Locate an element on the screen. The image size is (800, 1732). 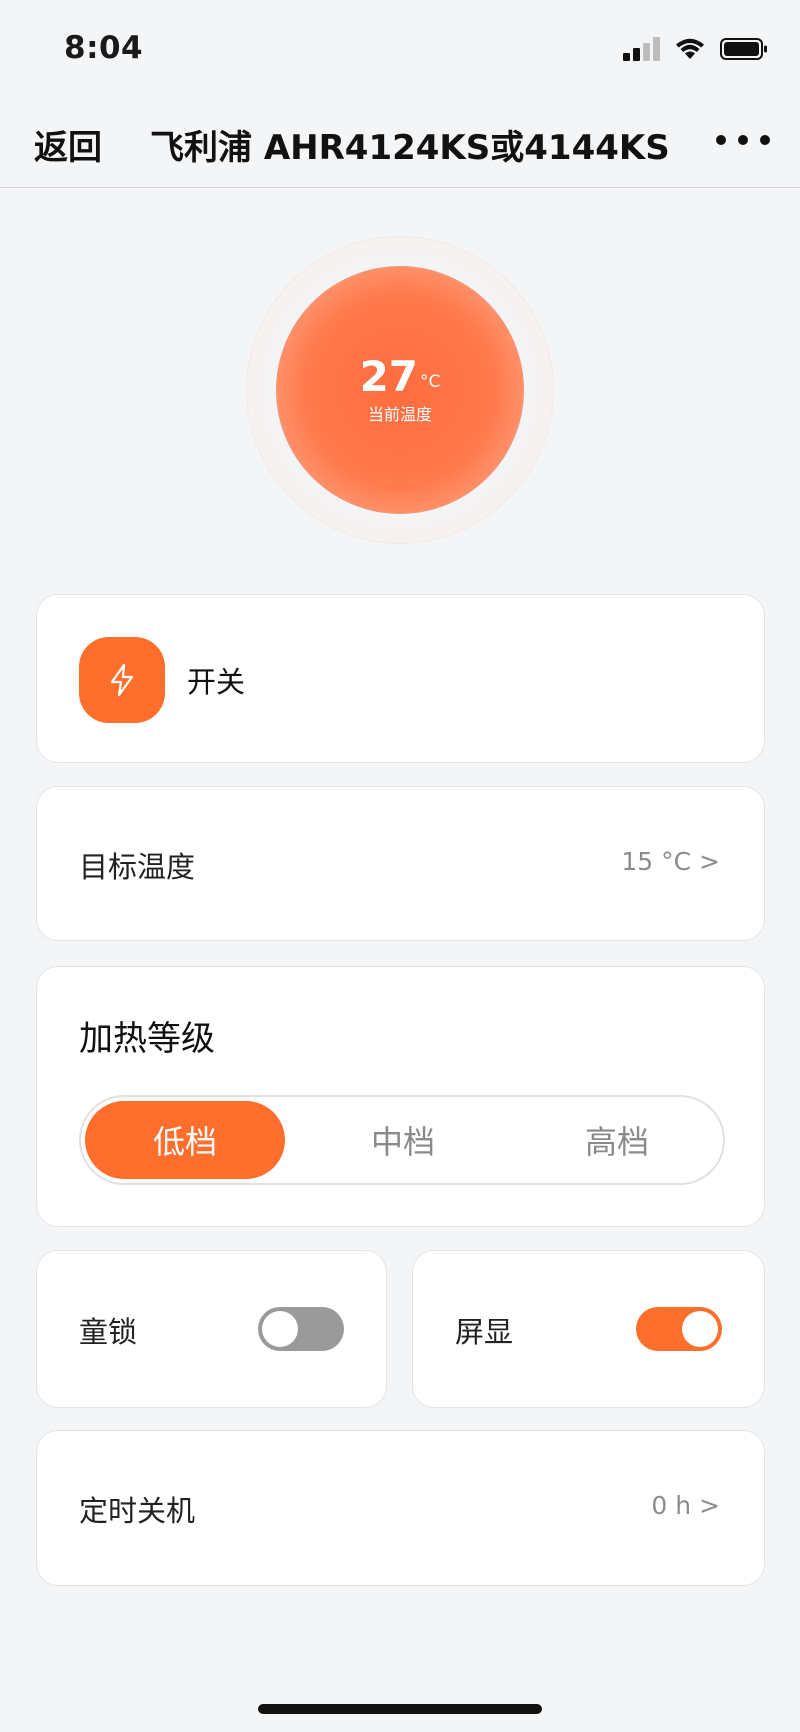
heat-level-selector: 低档 中档 高档 is located at coordinates (402, 1140).